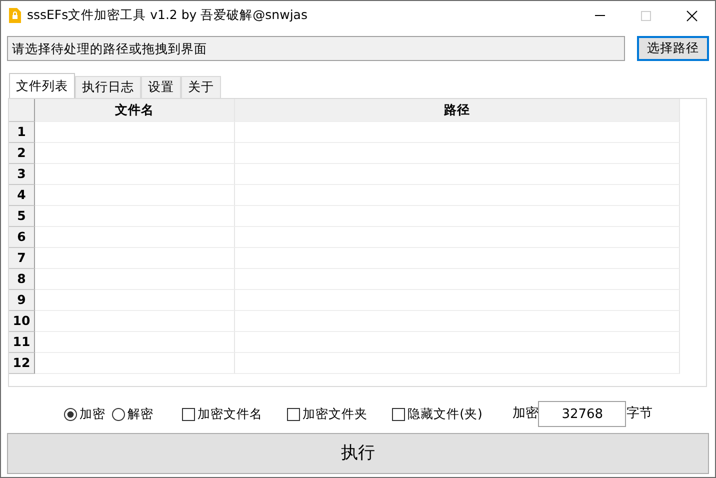 The height and width of the screenshot is (478, 716). What do you see at coordinates (646, 15) in the screenshot?
I see `maximize-icon` at bounding box center [646, 15].